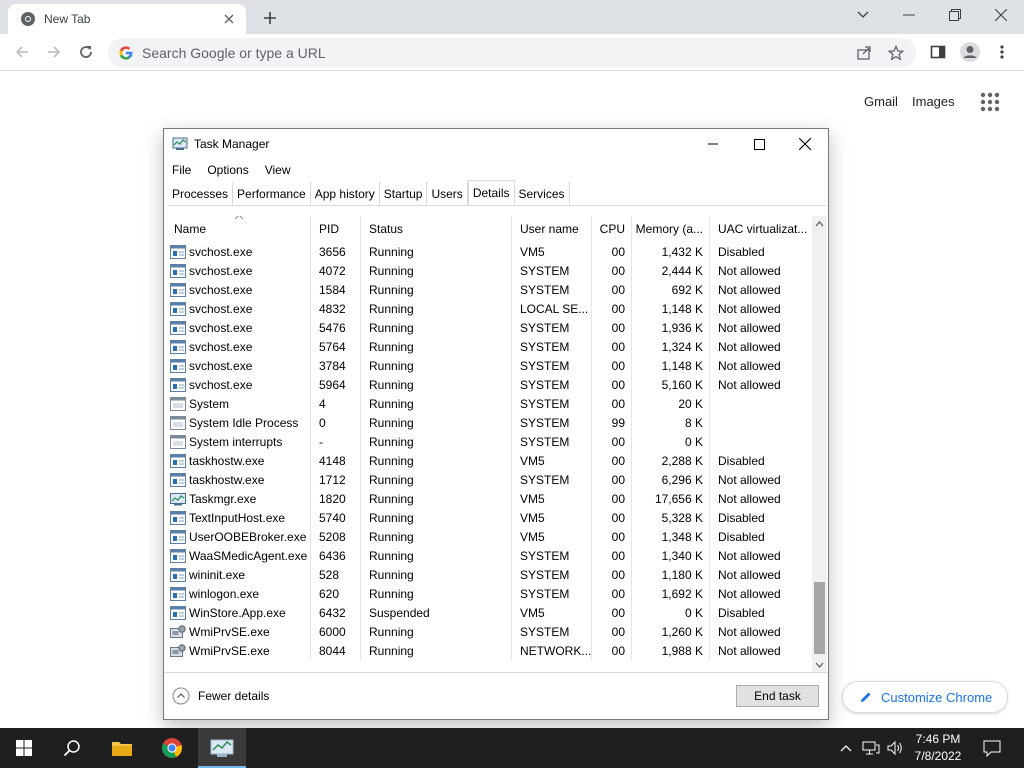 This screenshot has height=768, width=1024. I want to click on column-pid: PID, so click(336, 229).